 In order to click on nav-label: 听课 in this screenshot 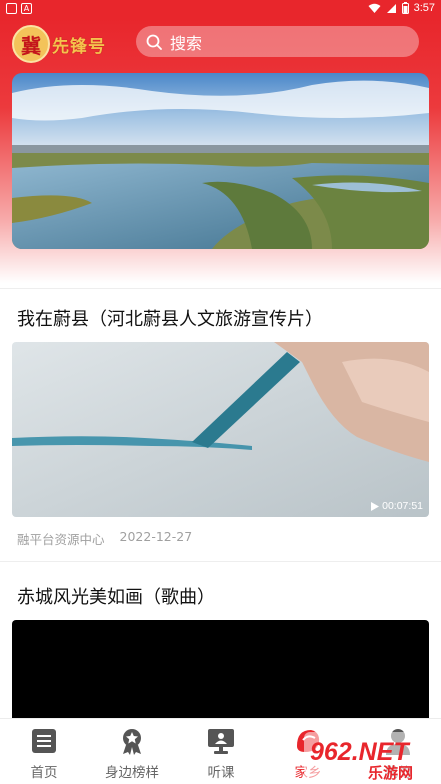, I will do `click(221, 773)`.